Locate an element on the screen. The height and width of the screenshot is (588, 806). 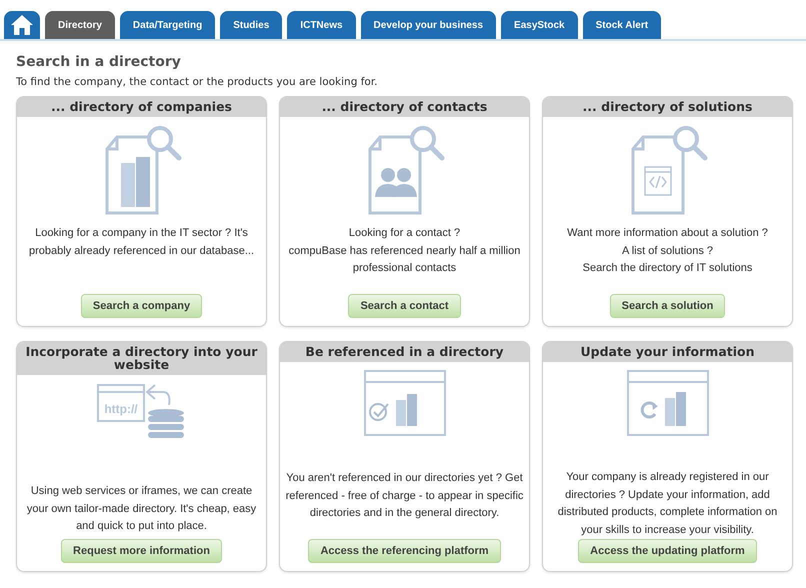
nav-tab: Data/Targeting is located at coordinates (168, 25).